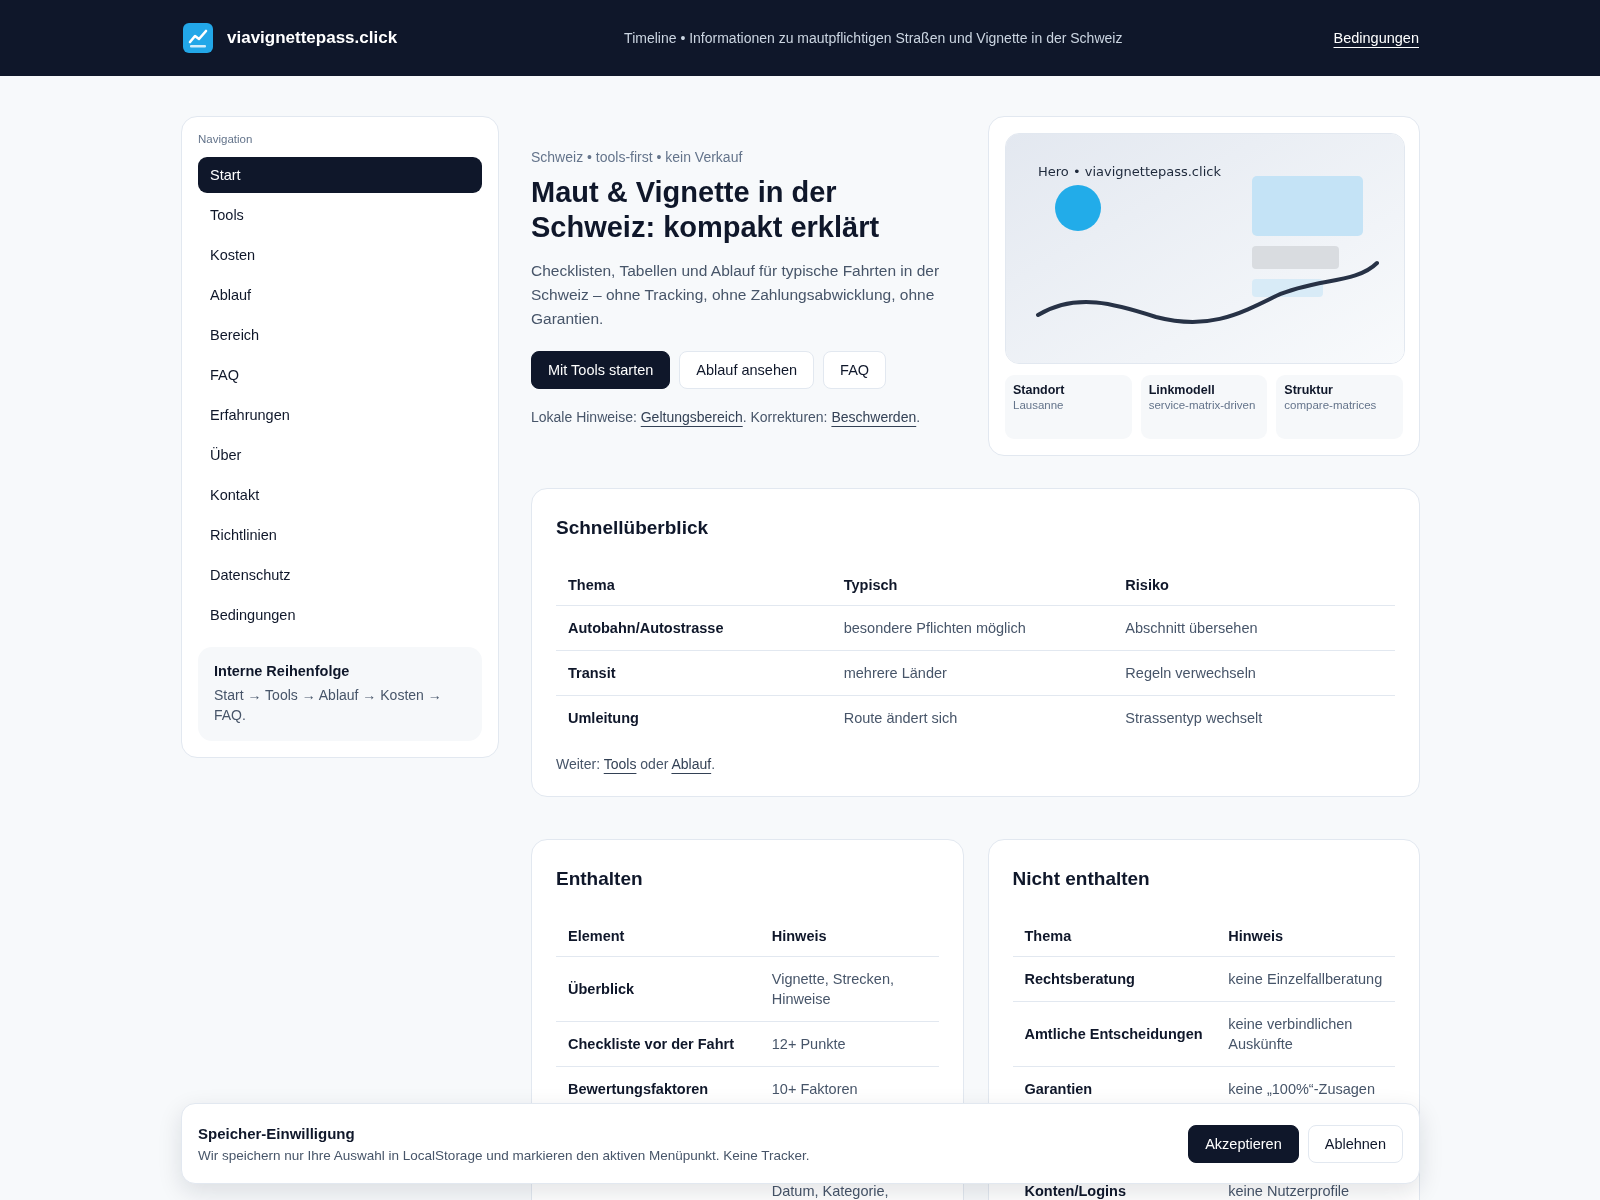  What do you see at coordinates (855, 370) in the screenshot?
I see `secondary-button: FAQ` at bounding box center [855, 370].